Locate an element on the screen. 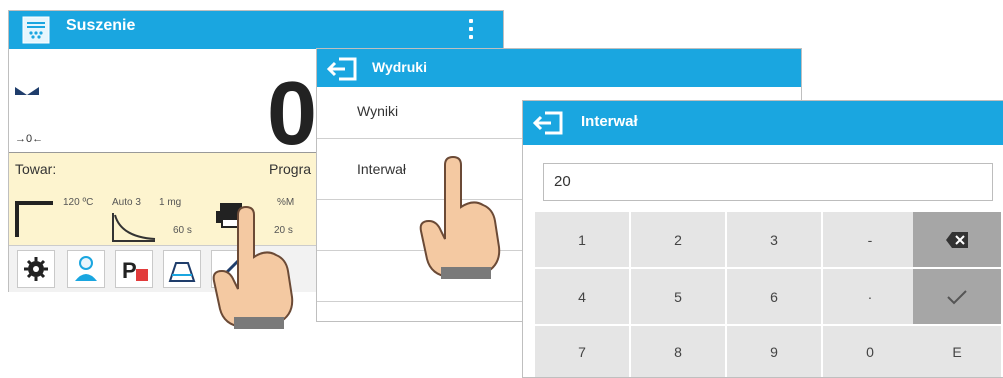 The height and width of the screenshot is (378, 1003). menu-item-label: Wyniki is located at coordinates (378, 111).